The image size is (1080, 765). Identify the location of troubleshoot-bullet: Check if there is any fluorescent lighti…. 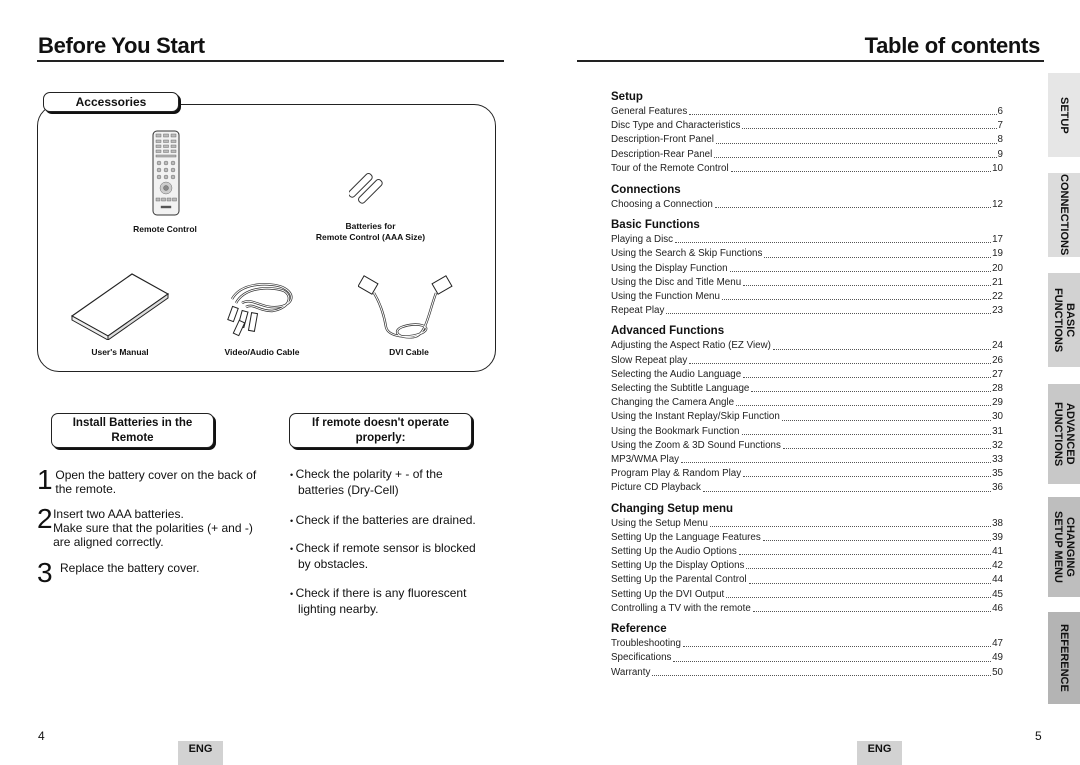
(390, 601).